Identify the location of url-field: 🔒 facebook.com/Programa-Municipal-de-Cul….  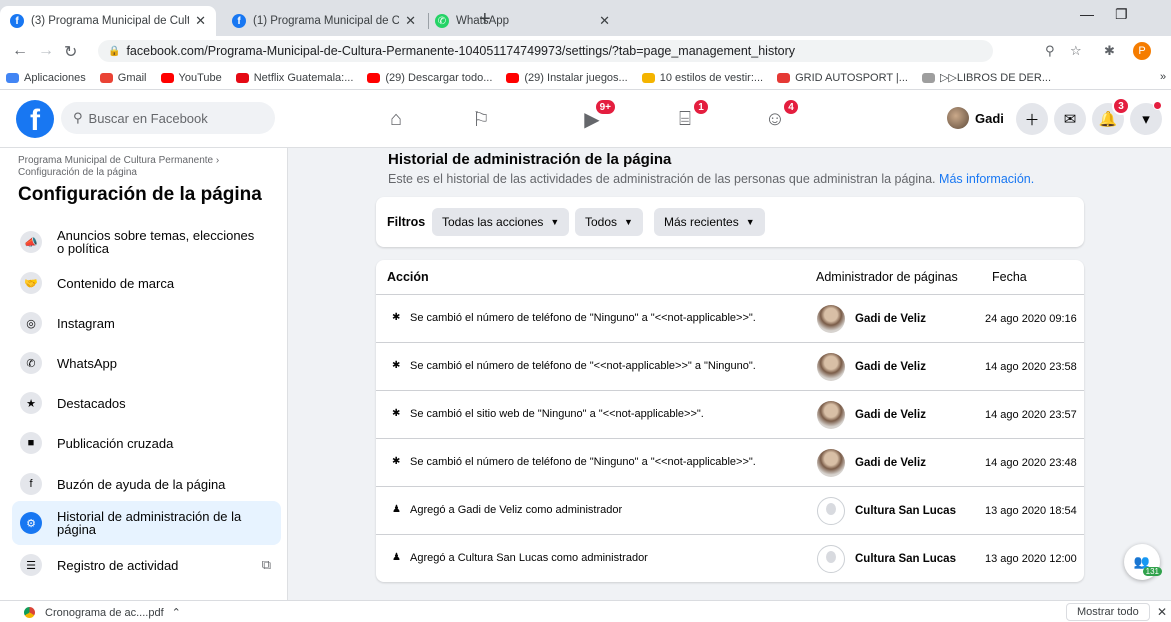
(545, 51).